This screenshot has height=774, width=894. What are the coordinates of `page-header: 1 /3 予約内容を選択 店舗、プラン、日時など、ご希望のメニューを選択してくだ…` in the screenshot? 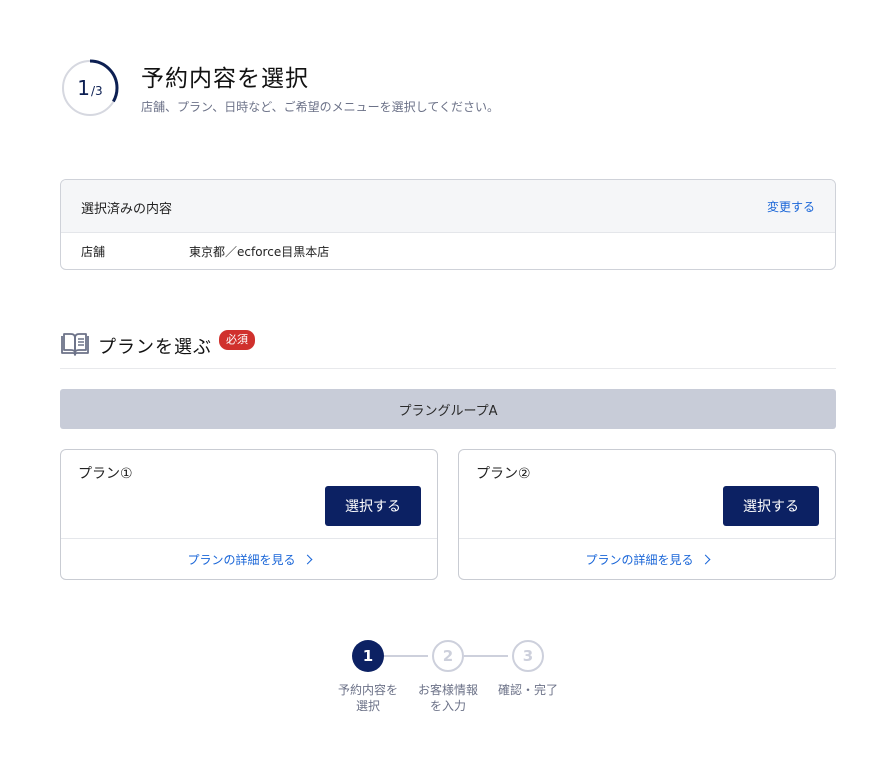 It's located at (451, 89).